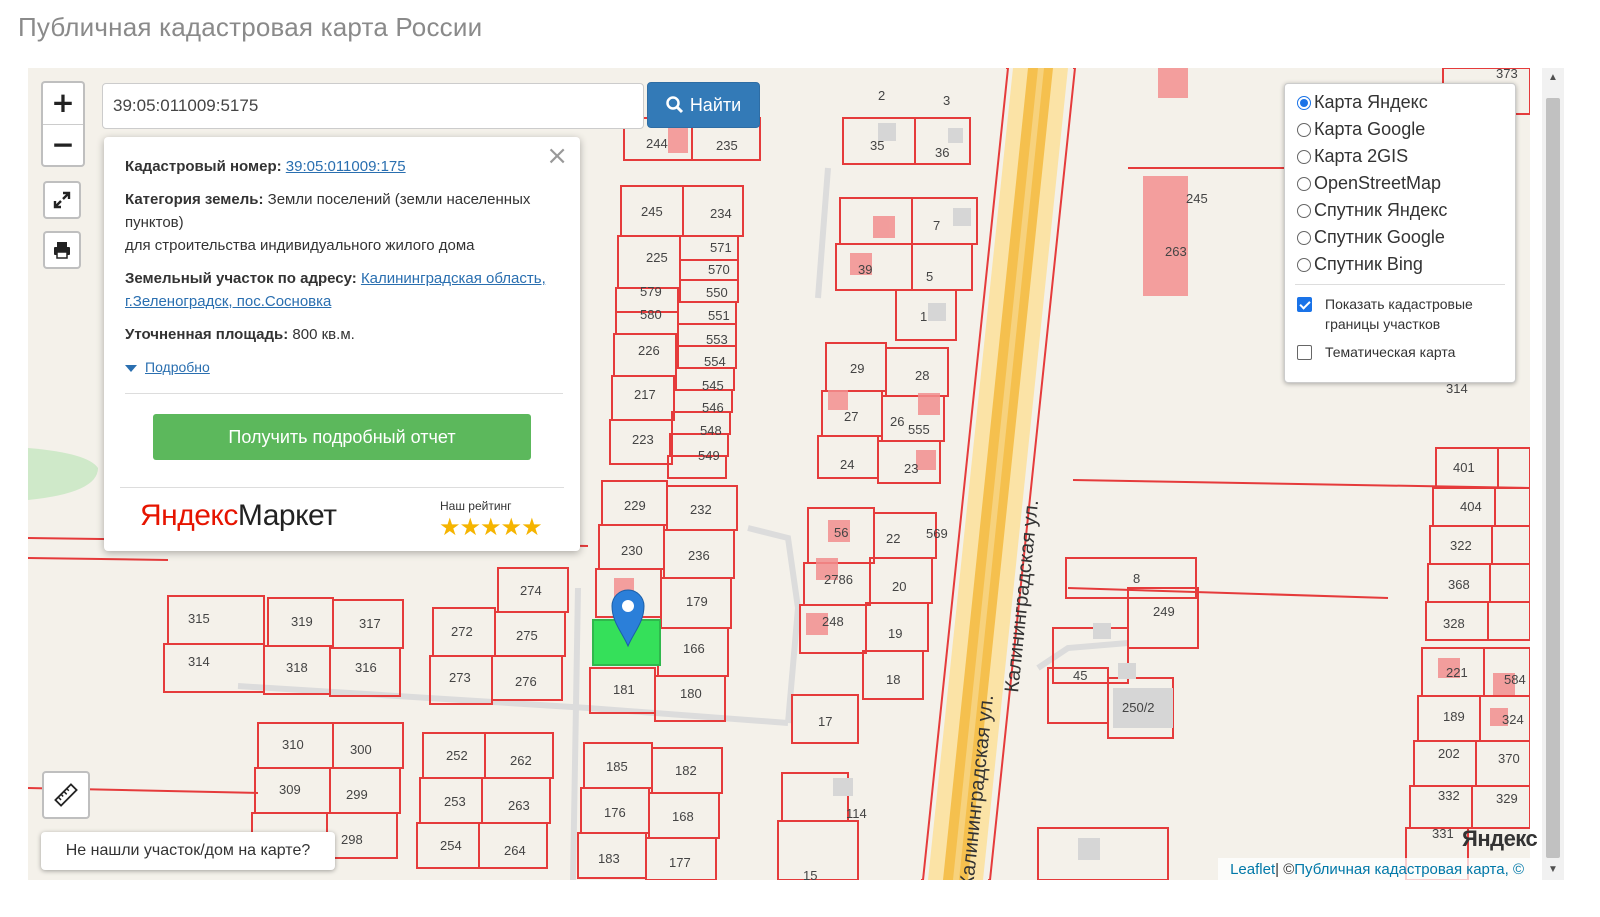 The height and width of the screenshot is (917, 1600). I want to click on parcel-label: 317, so click(370, 623).